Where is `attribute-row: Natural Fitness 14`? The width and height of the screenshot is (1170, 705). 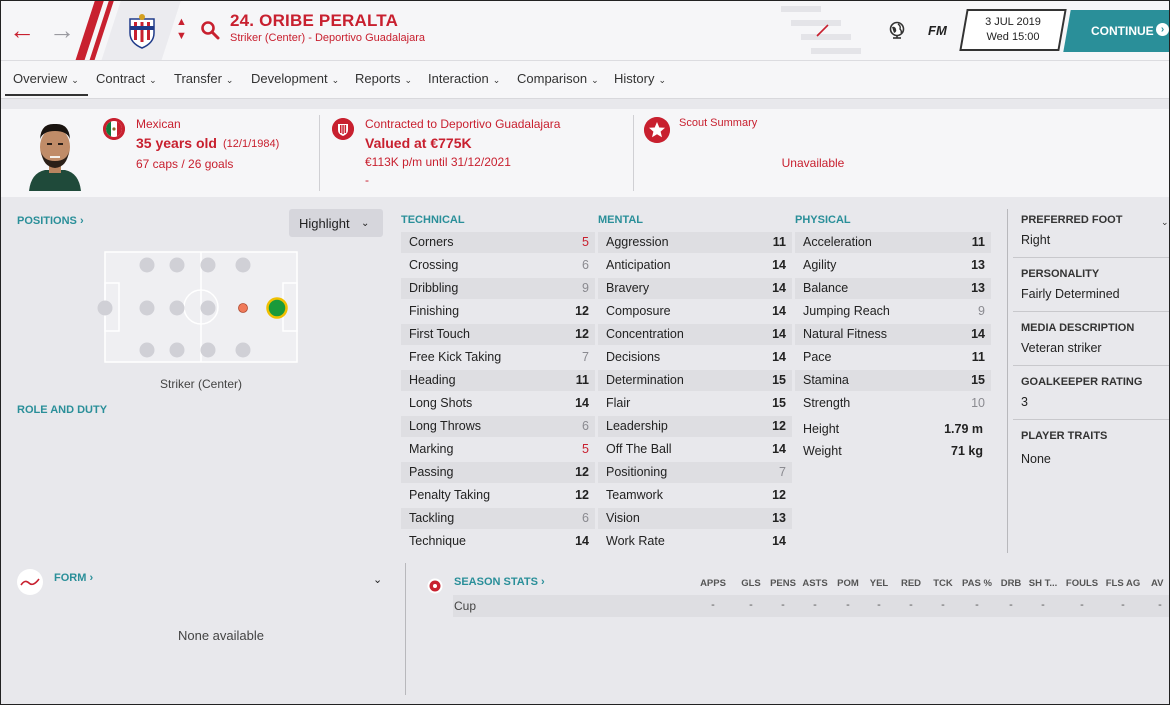
attribute-row: Natural Fitness 14 is located at coordinates (893, 334).